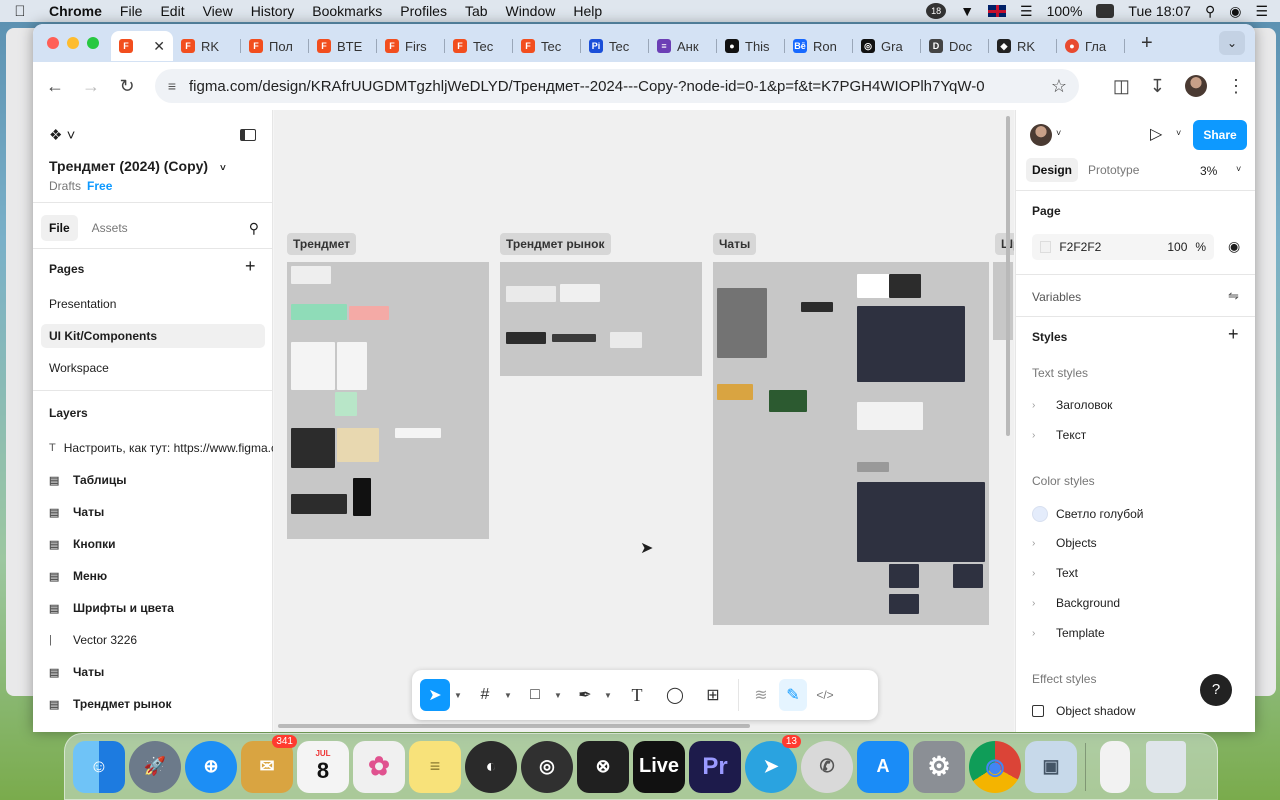 Image resolution: width=1280 pixels, height=800 pixels. Describe the element at coordinates (1166, 766) in the screenshot. I see `trash-icon` at that location.